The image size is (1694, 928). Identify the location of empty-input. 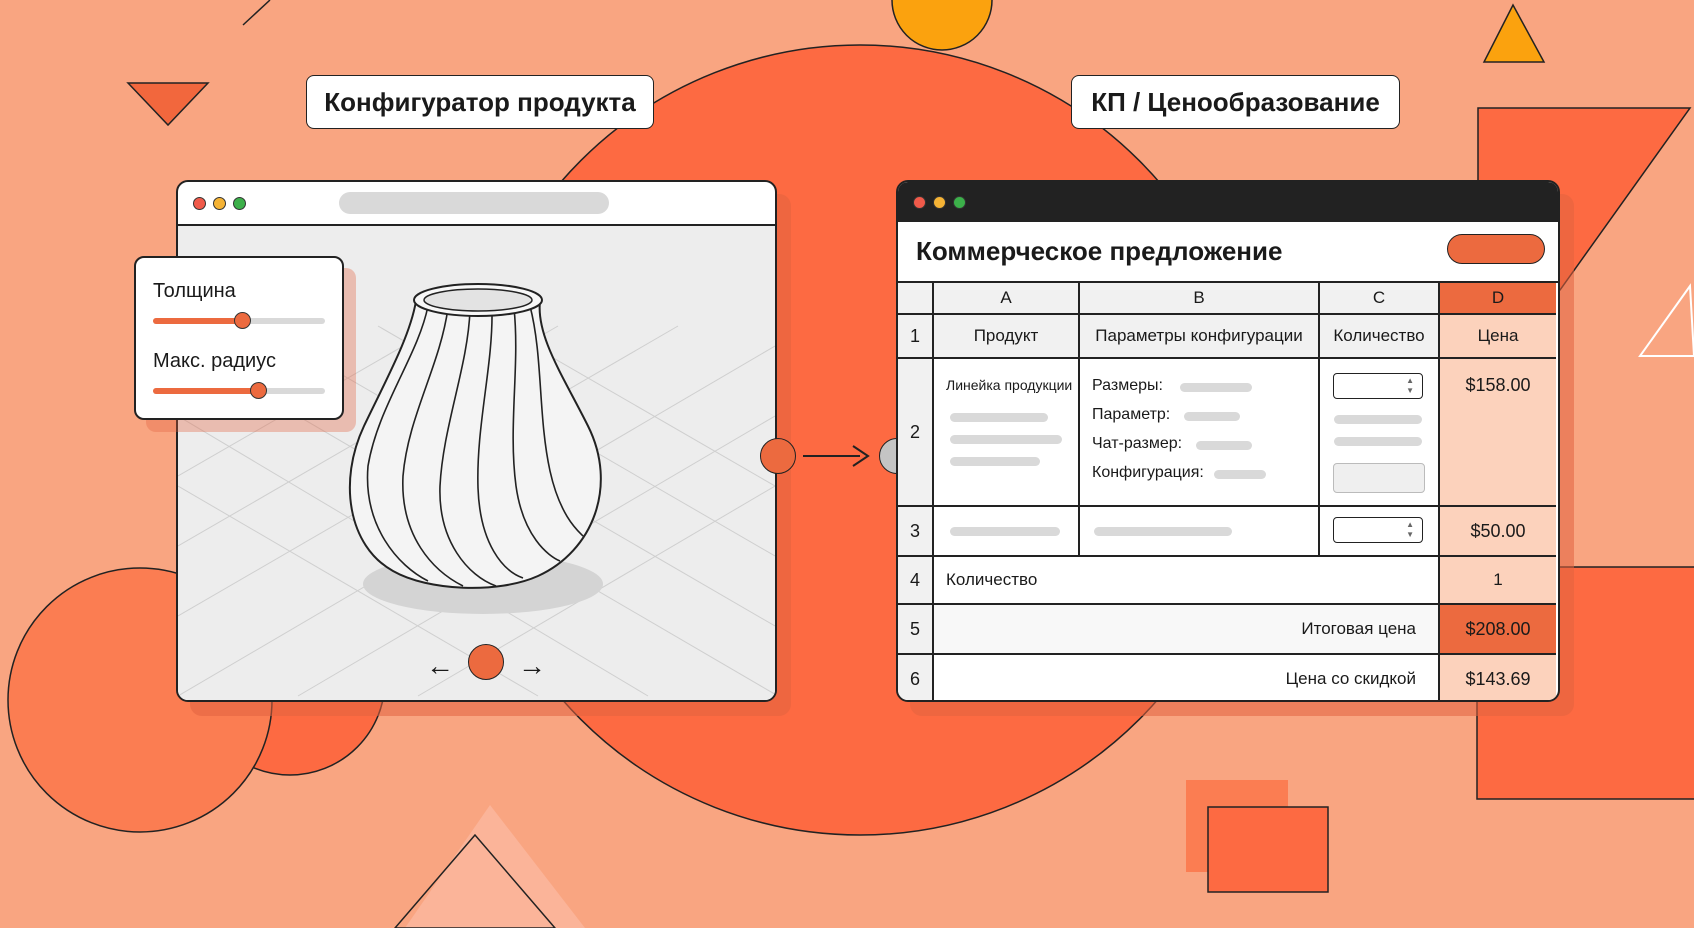
(1379, 478).